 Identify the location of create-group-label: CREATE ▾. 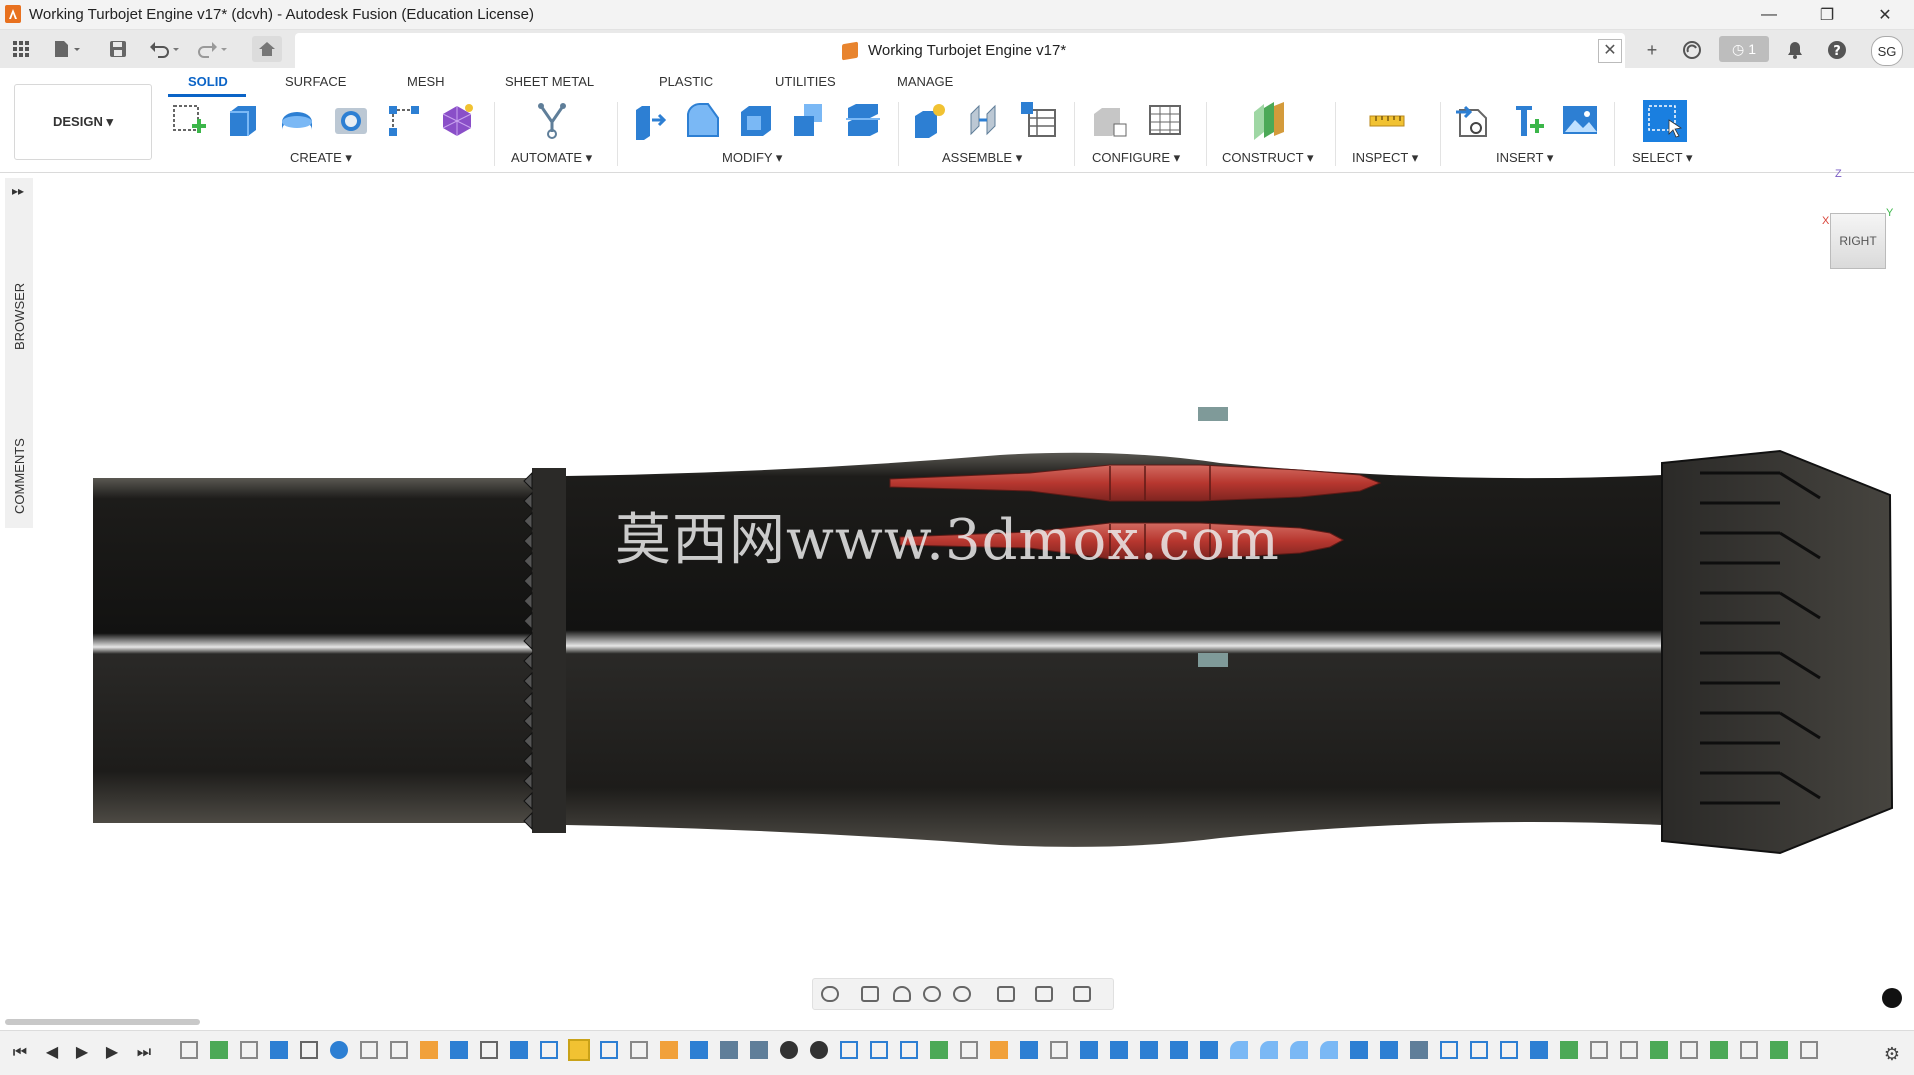
(321, 158).